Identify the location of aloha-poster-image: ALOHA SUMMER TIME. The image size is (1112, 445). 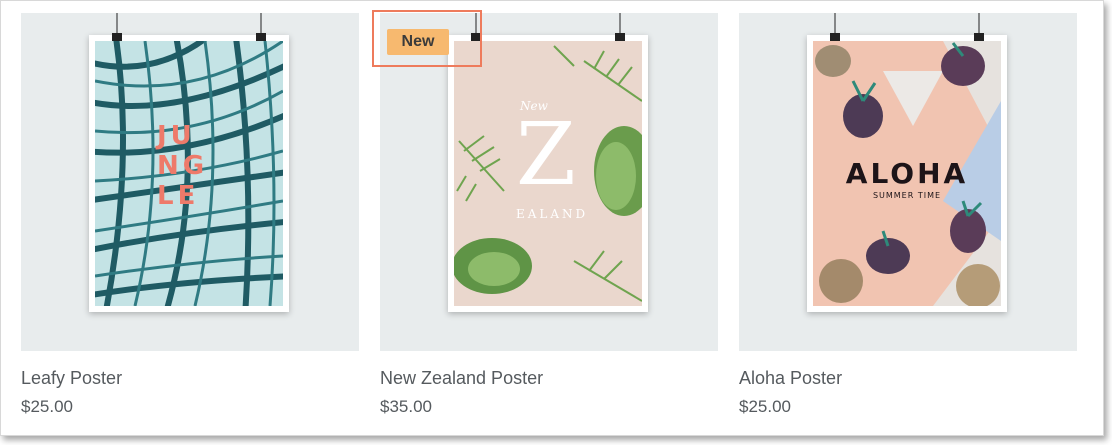
(907, 162).